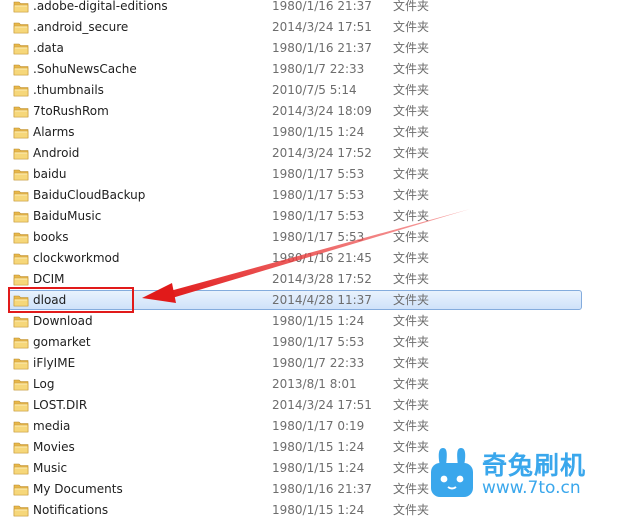  What do you see at coordinates (56, 153) in the screenshot?
I see `file-name: Android` at bounding box center [56, 153].